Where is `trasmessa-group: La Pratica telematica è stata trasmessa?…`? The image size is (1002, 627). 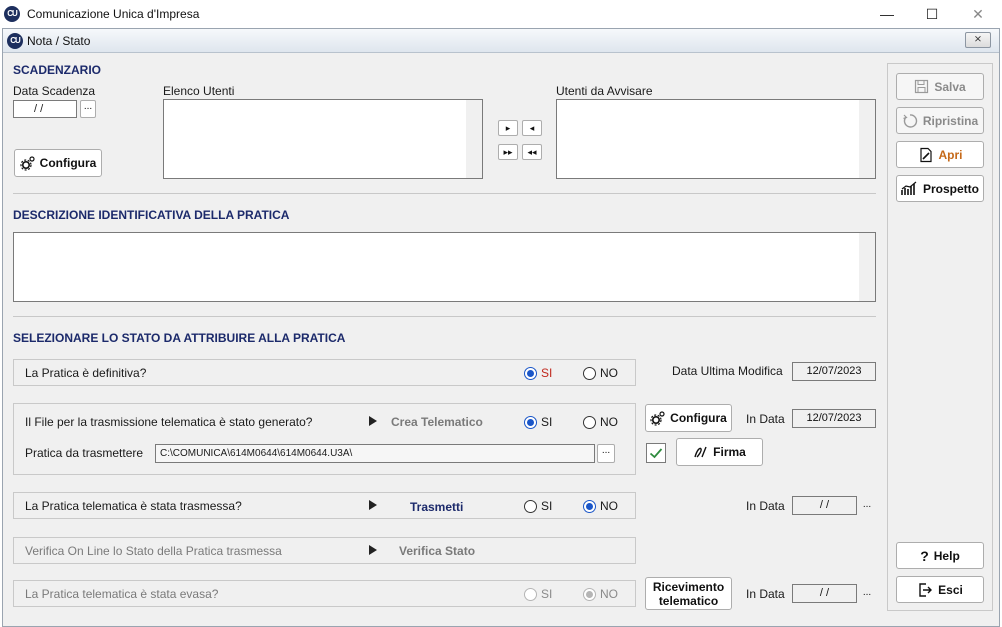
trasmessa-group: La Pratica telematica è stata trasmessa?… is located at coordinates (324, 505).